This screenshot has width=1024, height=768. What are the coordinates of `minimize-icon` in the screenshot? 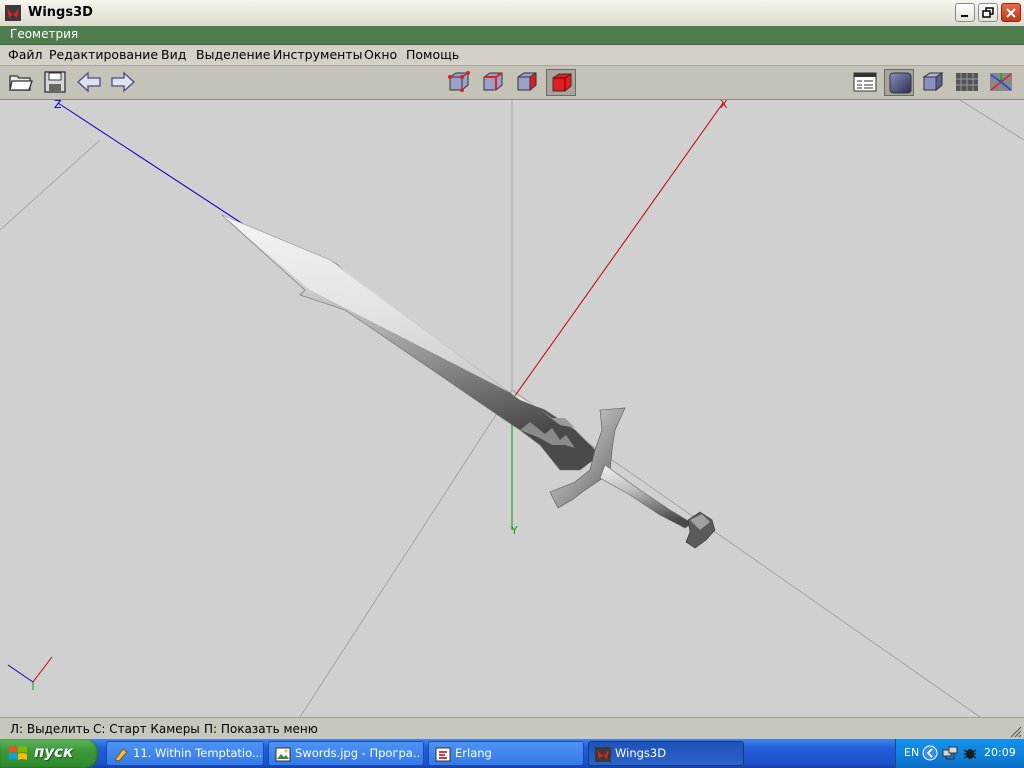 It's located at (964, 16).